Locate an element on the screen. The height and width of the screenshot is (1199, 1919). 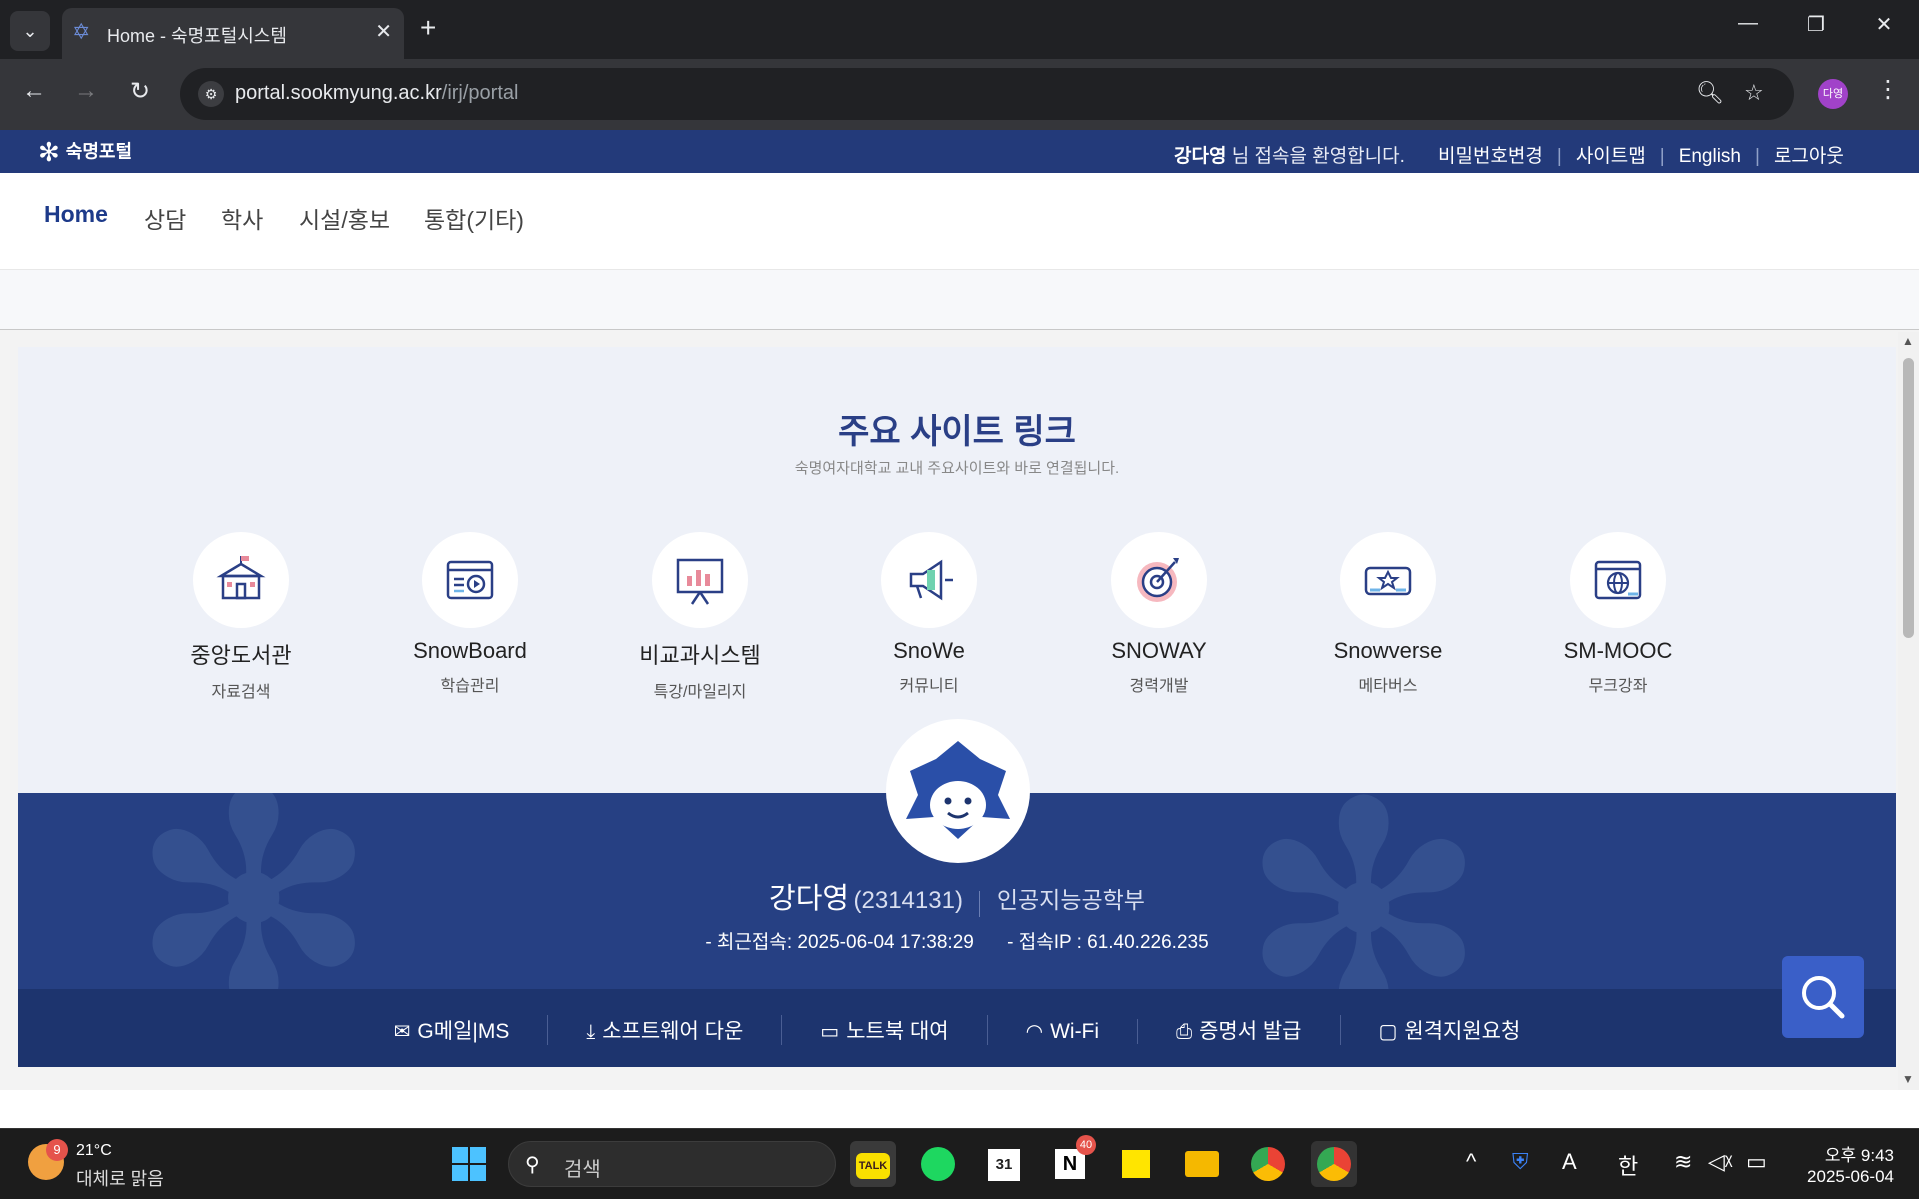
site-desc: 무크강좌 is located at coordinates (1618, 686).